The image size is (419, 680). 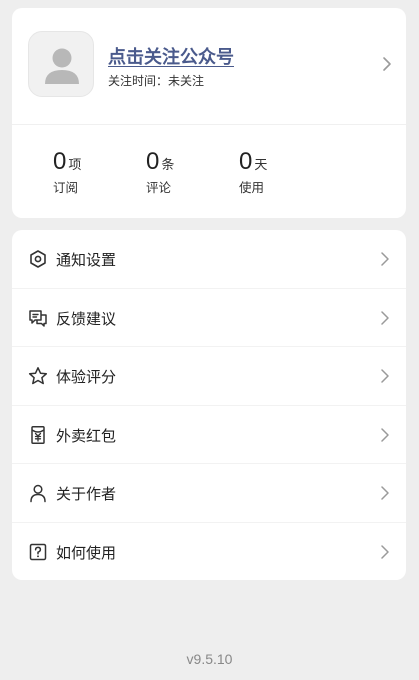 What do you see at coordinates (261, 165) in the screenshot?
I see `stat-unit: 天` at bounding box center [261, 165].